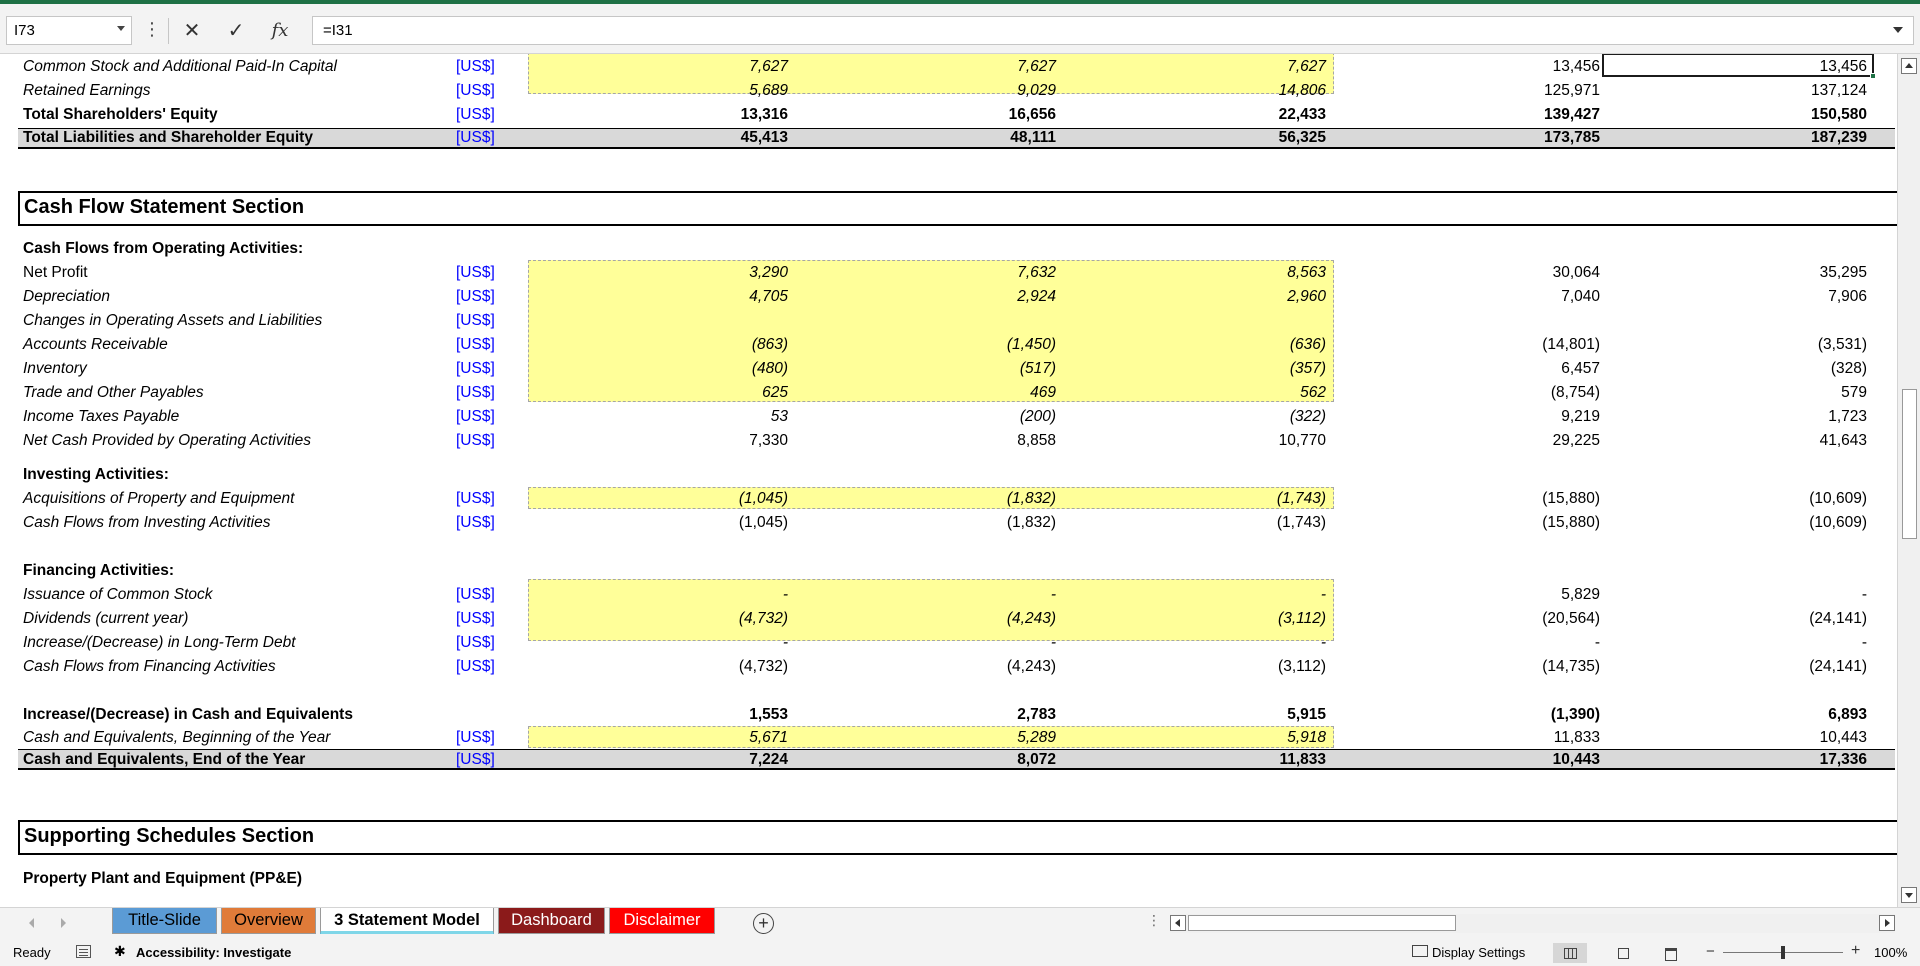  What do you see at coordinates (1890, 952) in the screenshot?
I see `zoom-level: 100%` at bounding box center [1890, 952].